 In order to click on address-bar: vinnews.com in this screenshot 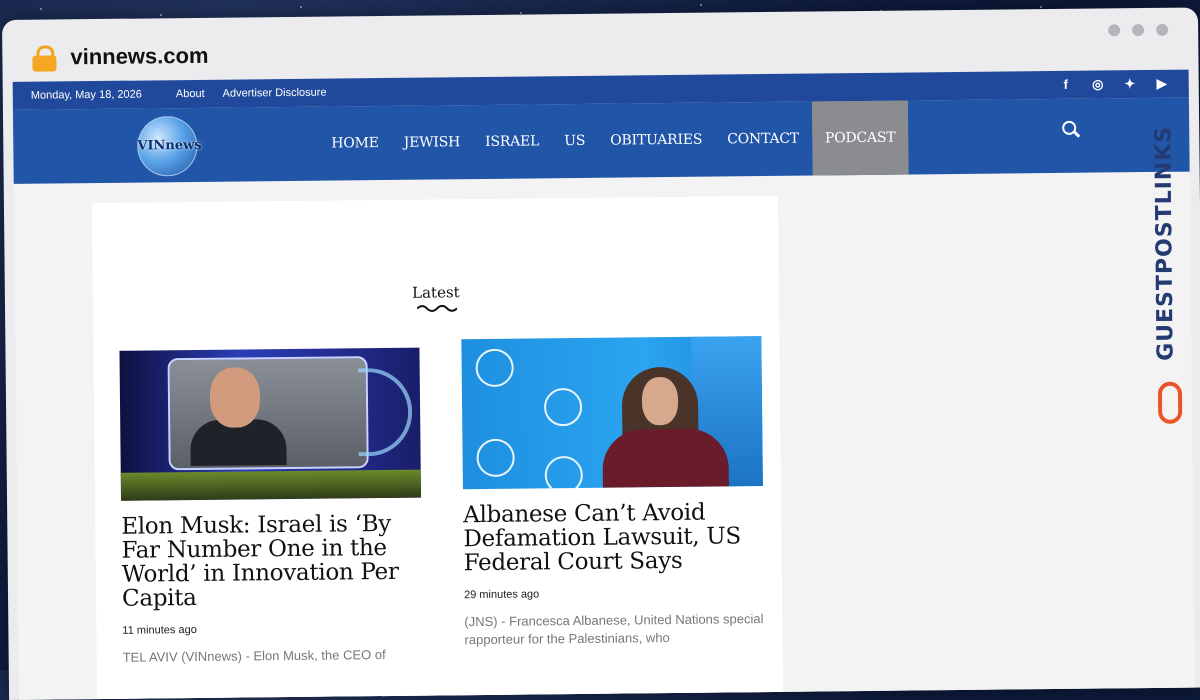, I will do `click(120, 57)`.